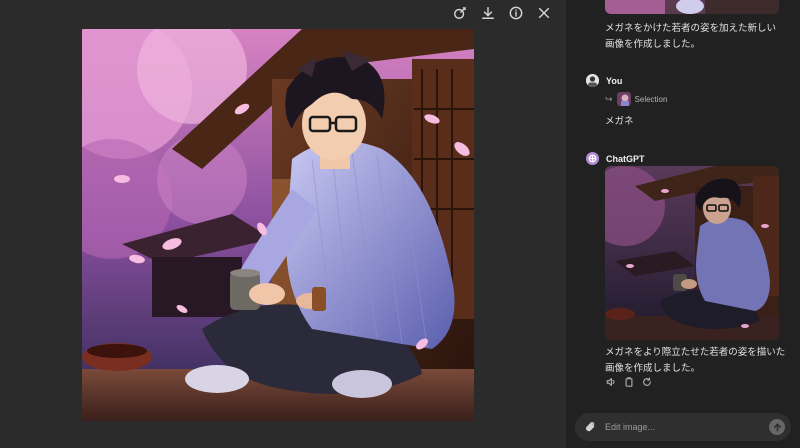 The image size is (800, 448). I want to click on selection-label: Selection, so click(651, 99).